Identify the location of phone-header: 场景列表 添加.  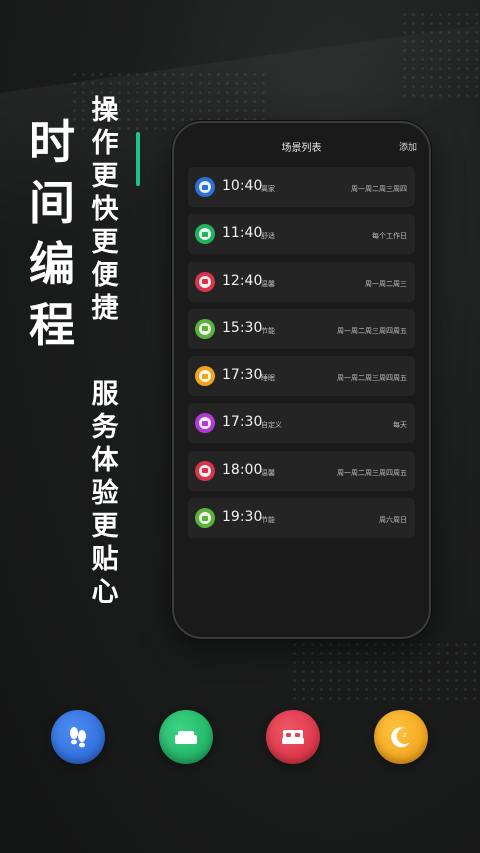
(301, 145).